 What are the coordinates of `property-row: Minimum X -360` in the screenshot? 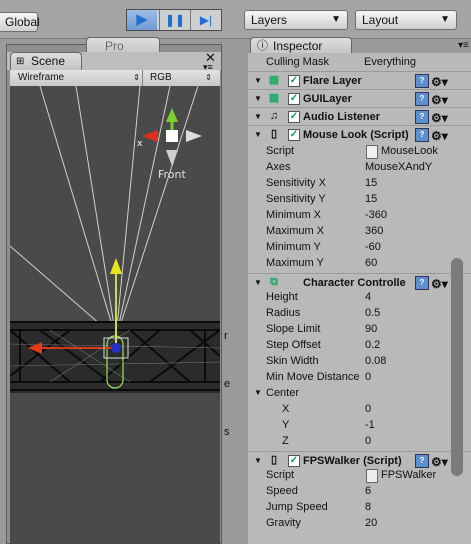 It's located at (359, 215).